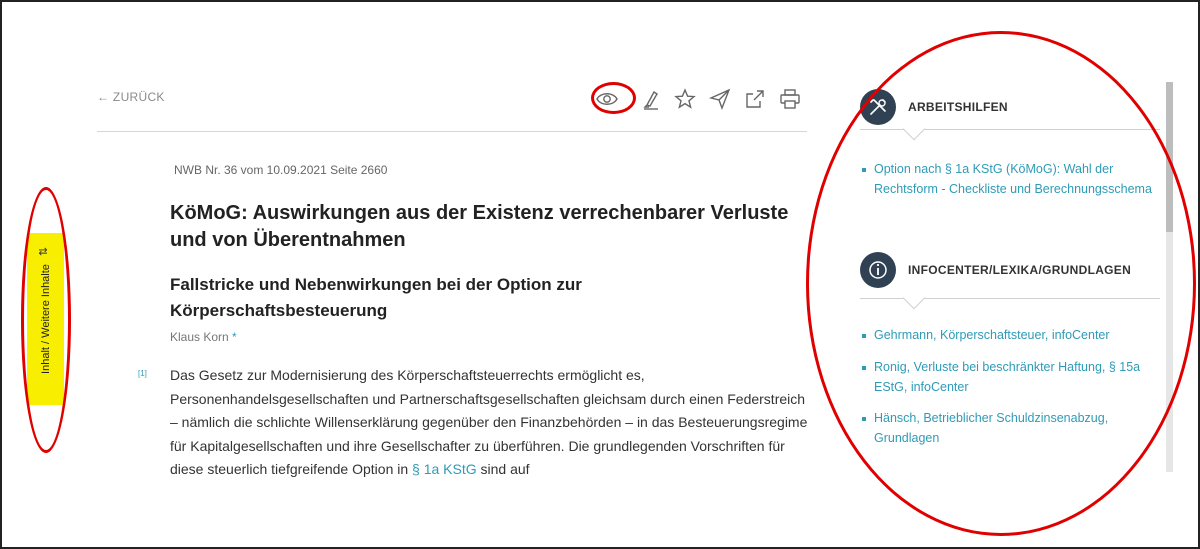  What do you see at coordinates (199, 337) in the screenshot?
I see `author-name: Klaus Korn` at bounding box center [199, 337].